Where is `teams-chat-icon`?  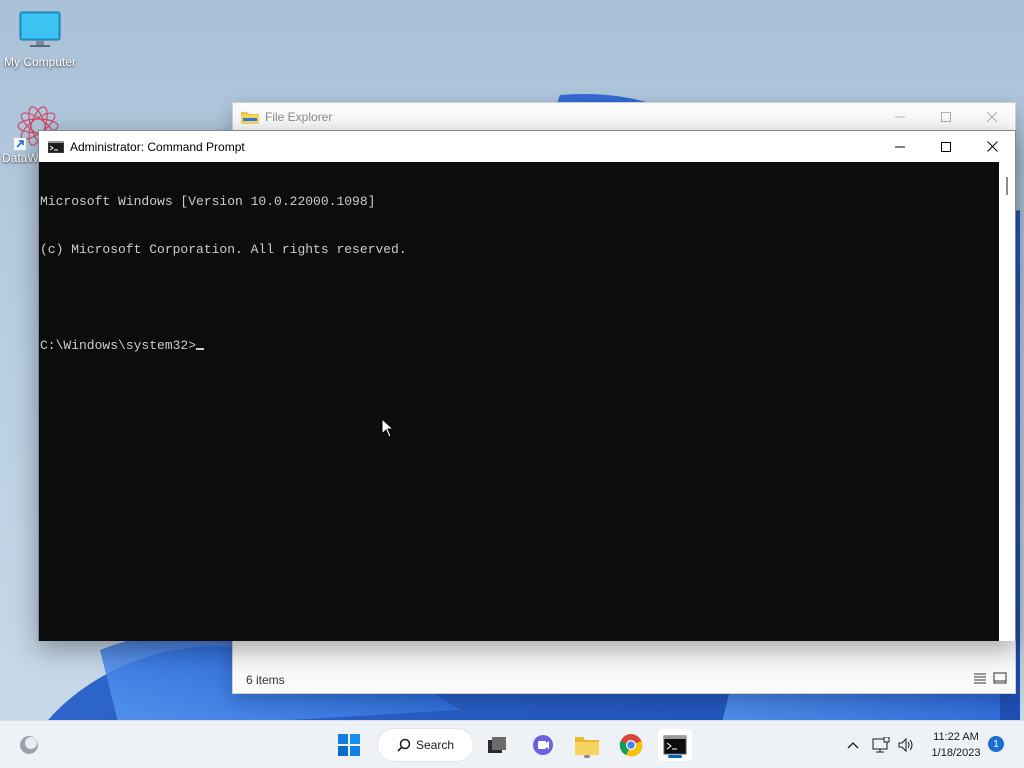
teams-chat-icon is located at coordinates (543, 745).